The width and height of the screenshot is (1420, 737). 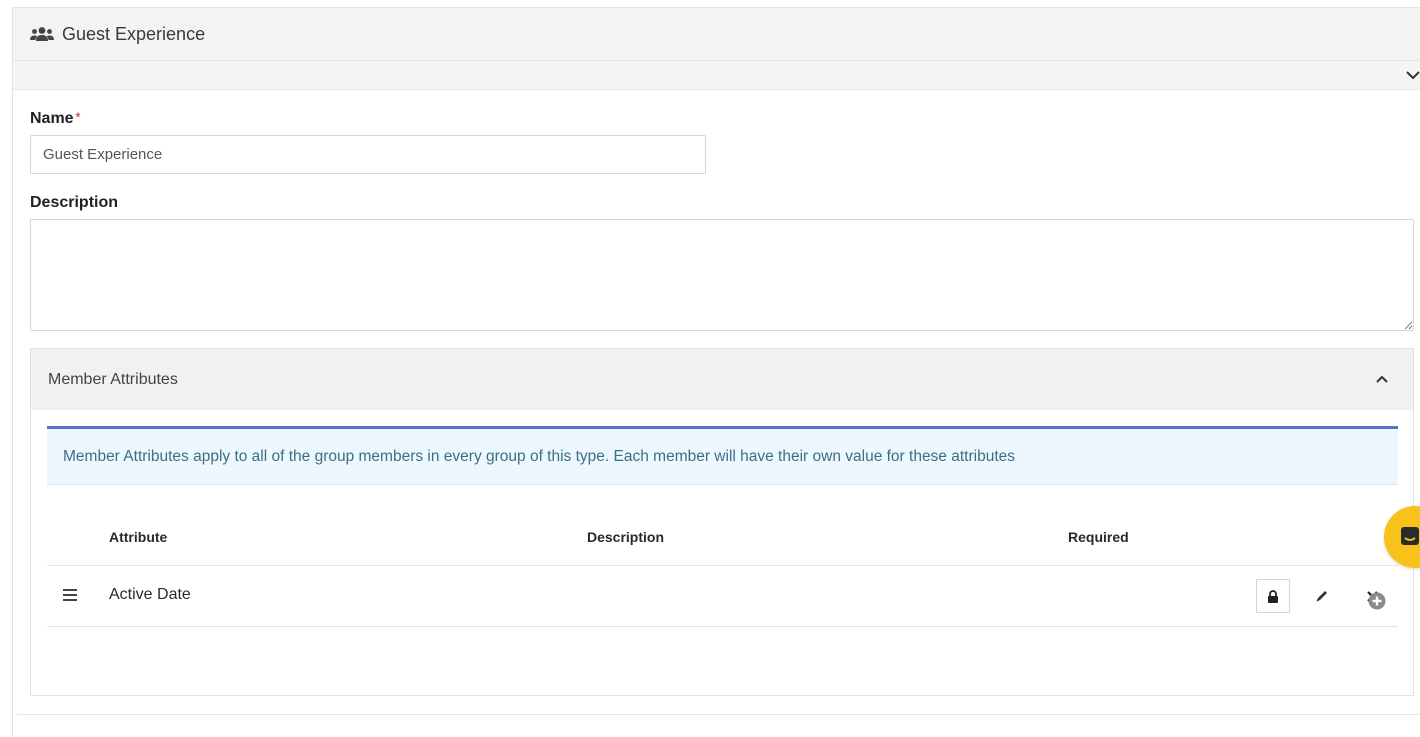 I want to click on column-description: Description, so click(x=626, y=537).